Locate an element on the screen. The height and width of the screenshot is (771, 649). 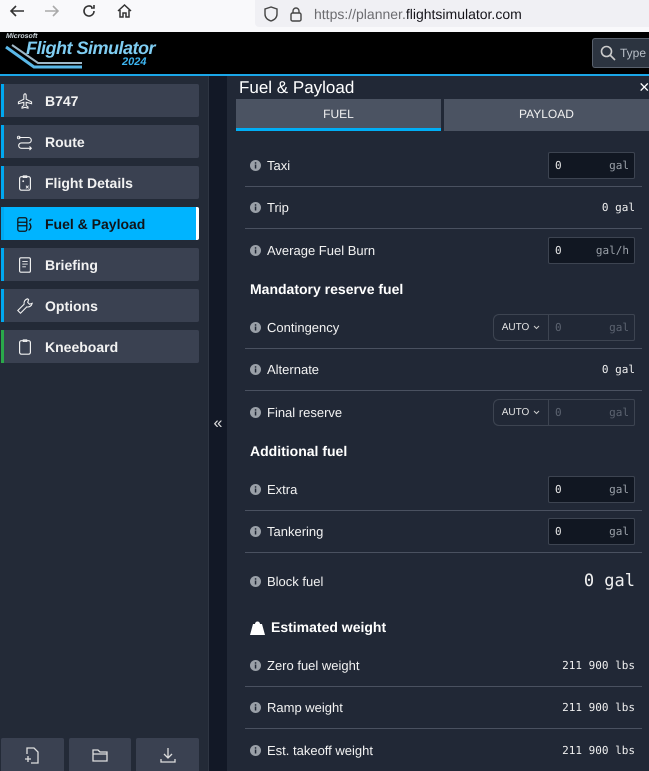
section-heading: Estimated weight is located at coordinates (328, 627).